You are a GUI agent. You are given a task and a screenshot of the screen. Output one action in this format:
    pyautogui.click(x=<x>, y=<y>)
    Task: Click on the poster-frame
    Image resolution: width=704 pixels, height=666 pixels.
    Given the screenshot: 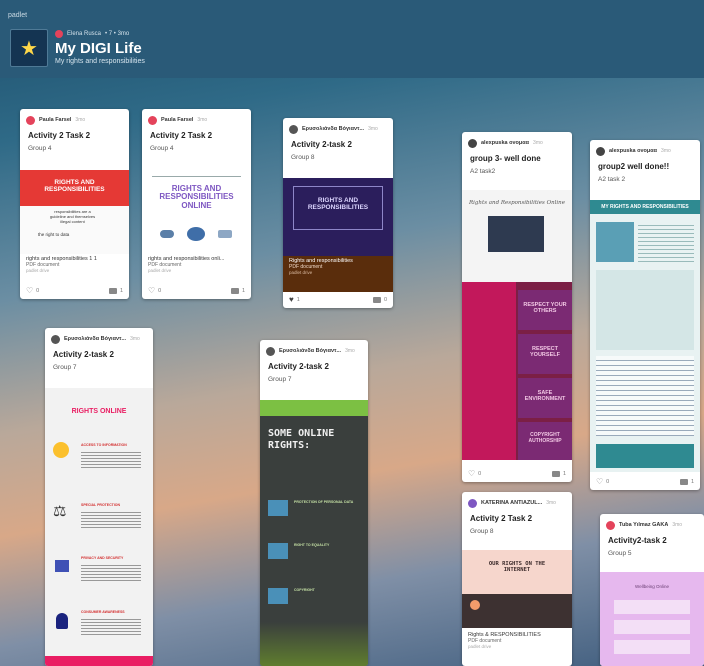 What is the action you would take?
    pyautogui.click(x=338, y=208)
    